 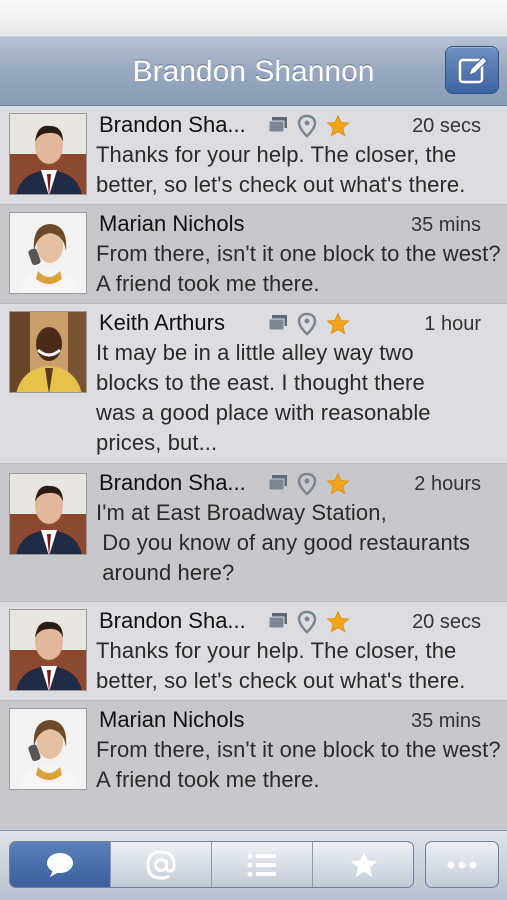 I want to click on tab-list, so click(x=262, y=864).